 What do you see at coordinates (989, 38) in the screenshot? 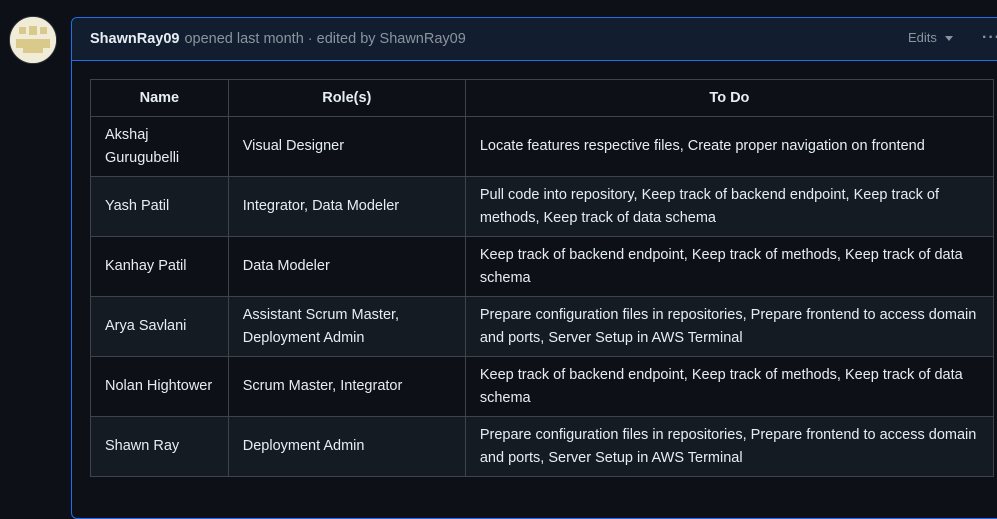
I see `kebab-horizontal-icon: ···` at bounding box center [989, 38].